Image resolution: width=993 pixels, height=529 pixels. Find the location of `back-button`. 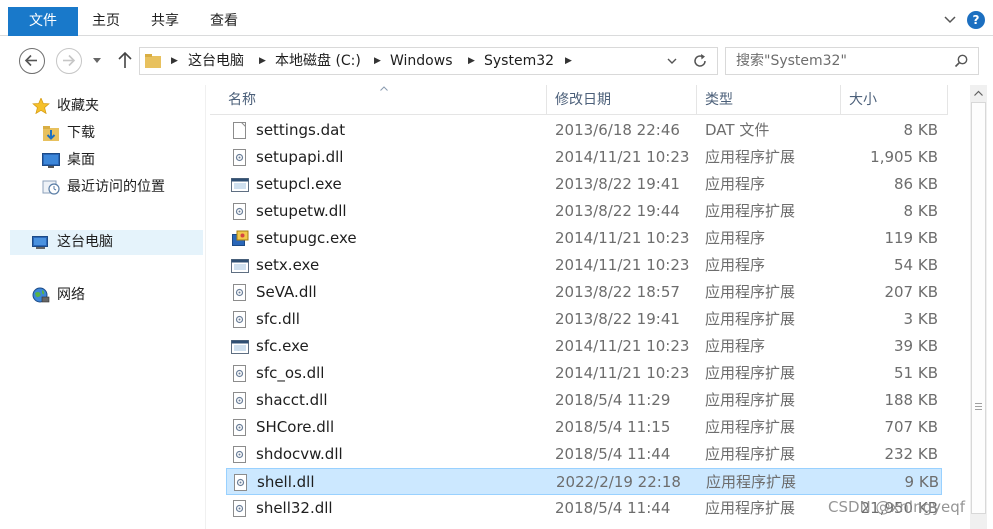

back-button is located at coordinates (32, 61).